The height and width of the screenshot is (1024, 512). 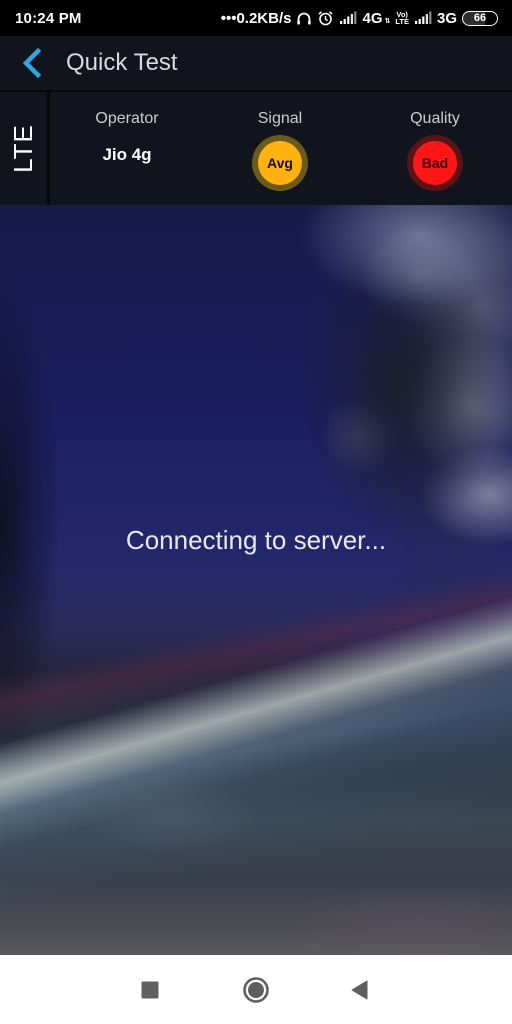 I want to click on back-button, so click(x=32, y=63).